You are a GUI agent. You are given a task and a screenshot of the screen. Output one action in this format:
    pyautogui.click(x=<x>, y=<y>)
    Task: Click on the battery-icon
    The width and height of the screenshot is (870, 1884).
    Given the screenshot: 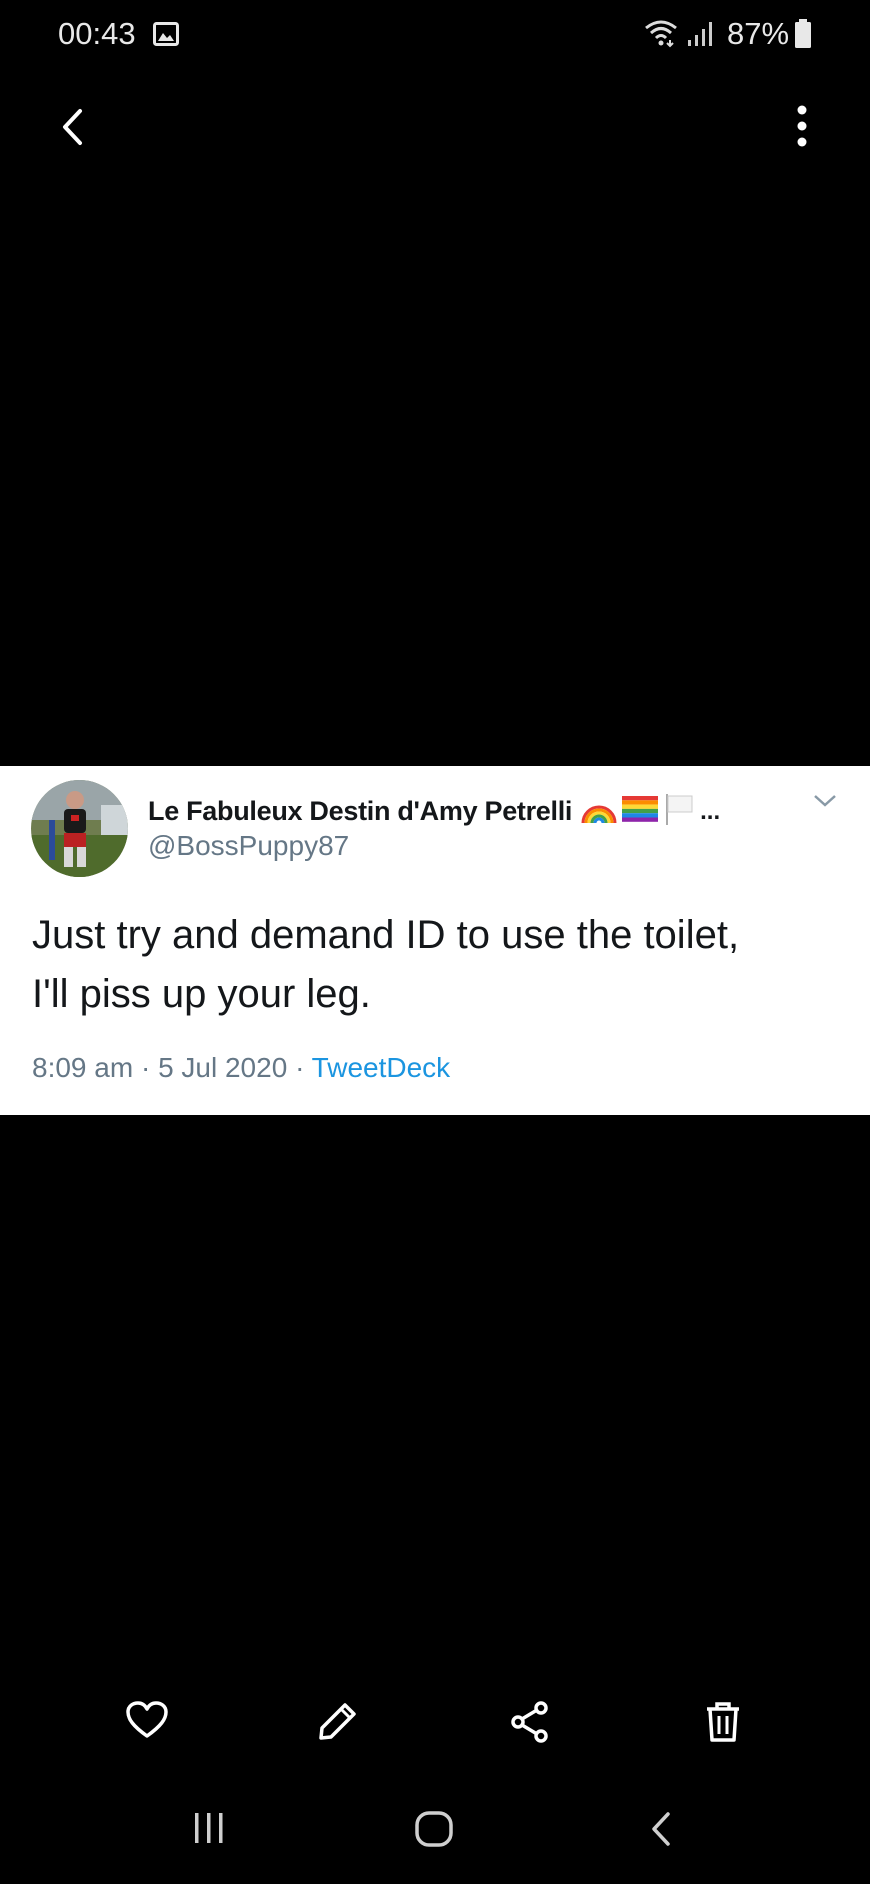 What is the action you would take?
    pyautogui.click(x=803, y=36)
    